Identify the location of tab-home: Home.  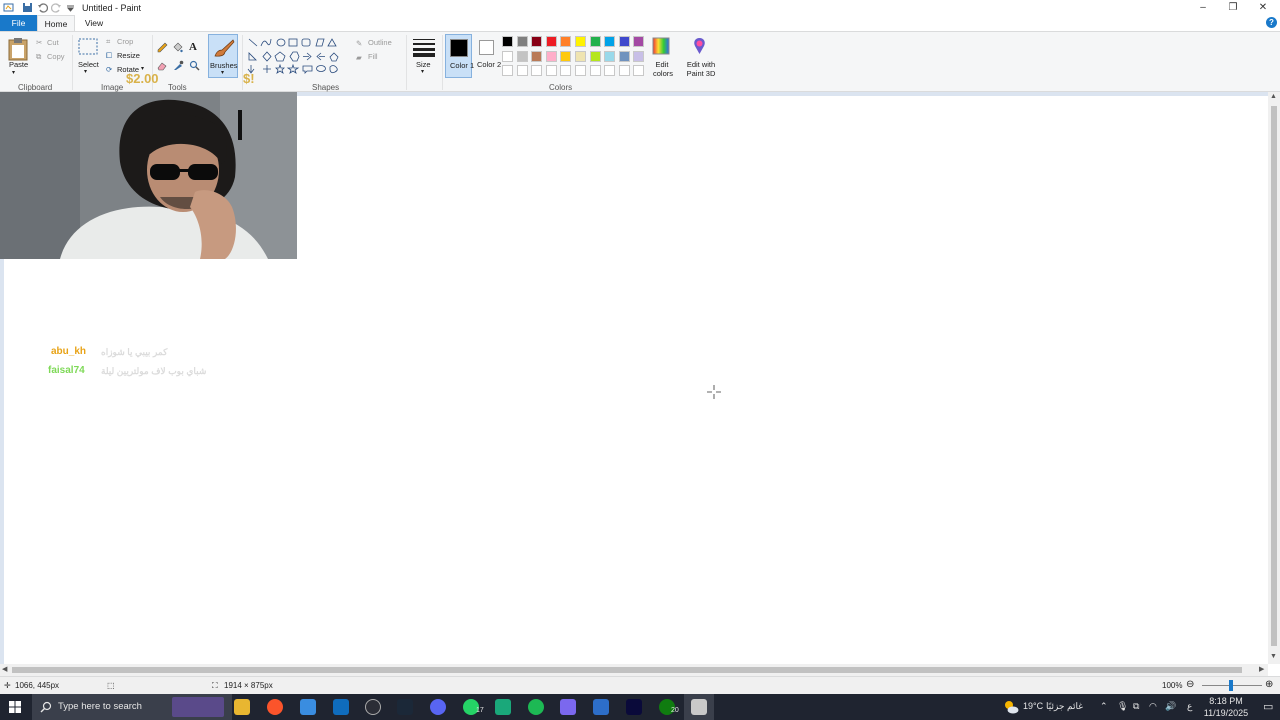
(56, 23).